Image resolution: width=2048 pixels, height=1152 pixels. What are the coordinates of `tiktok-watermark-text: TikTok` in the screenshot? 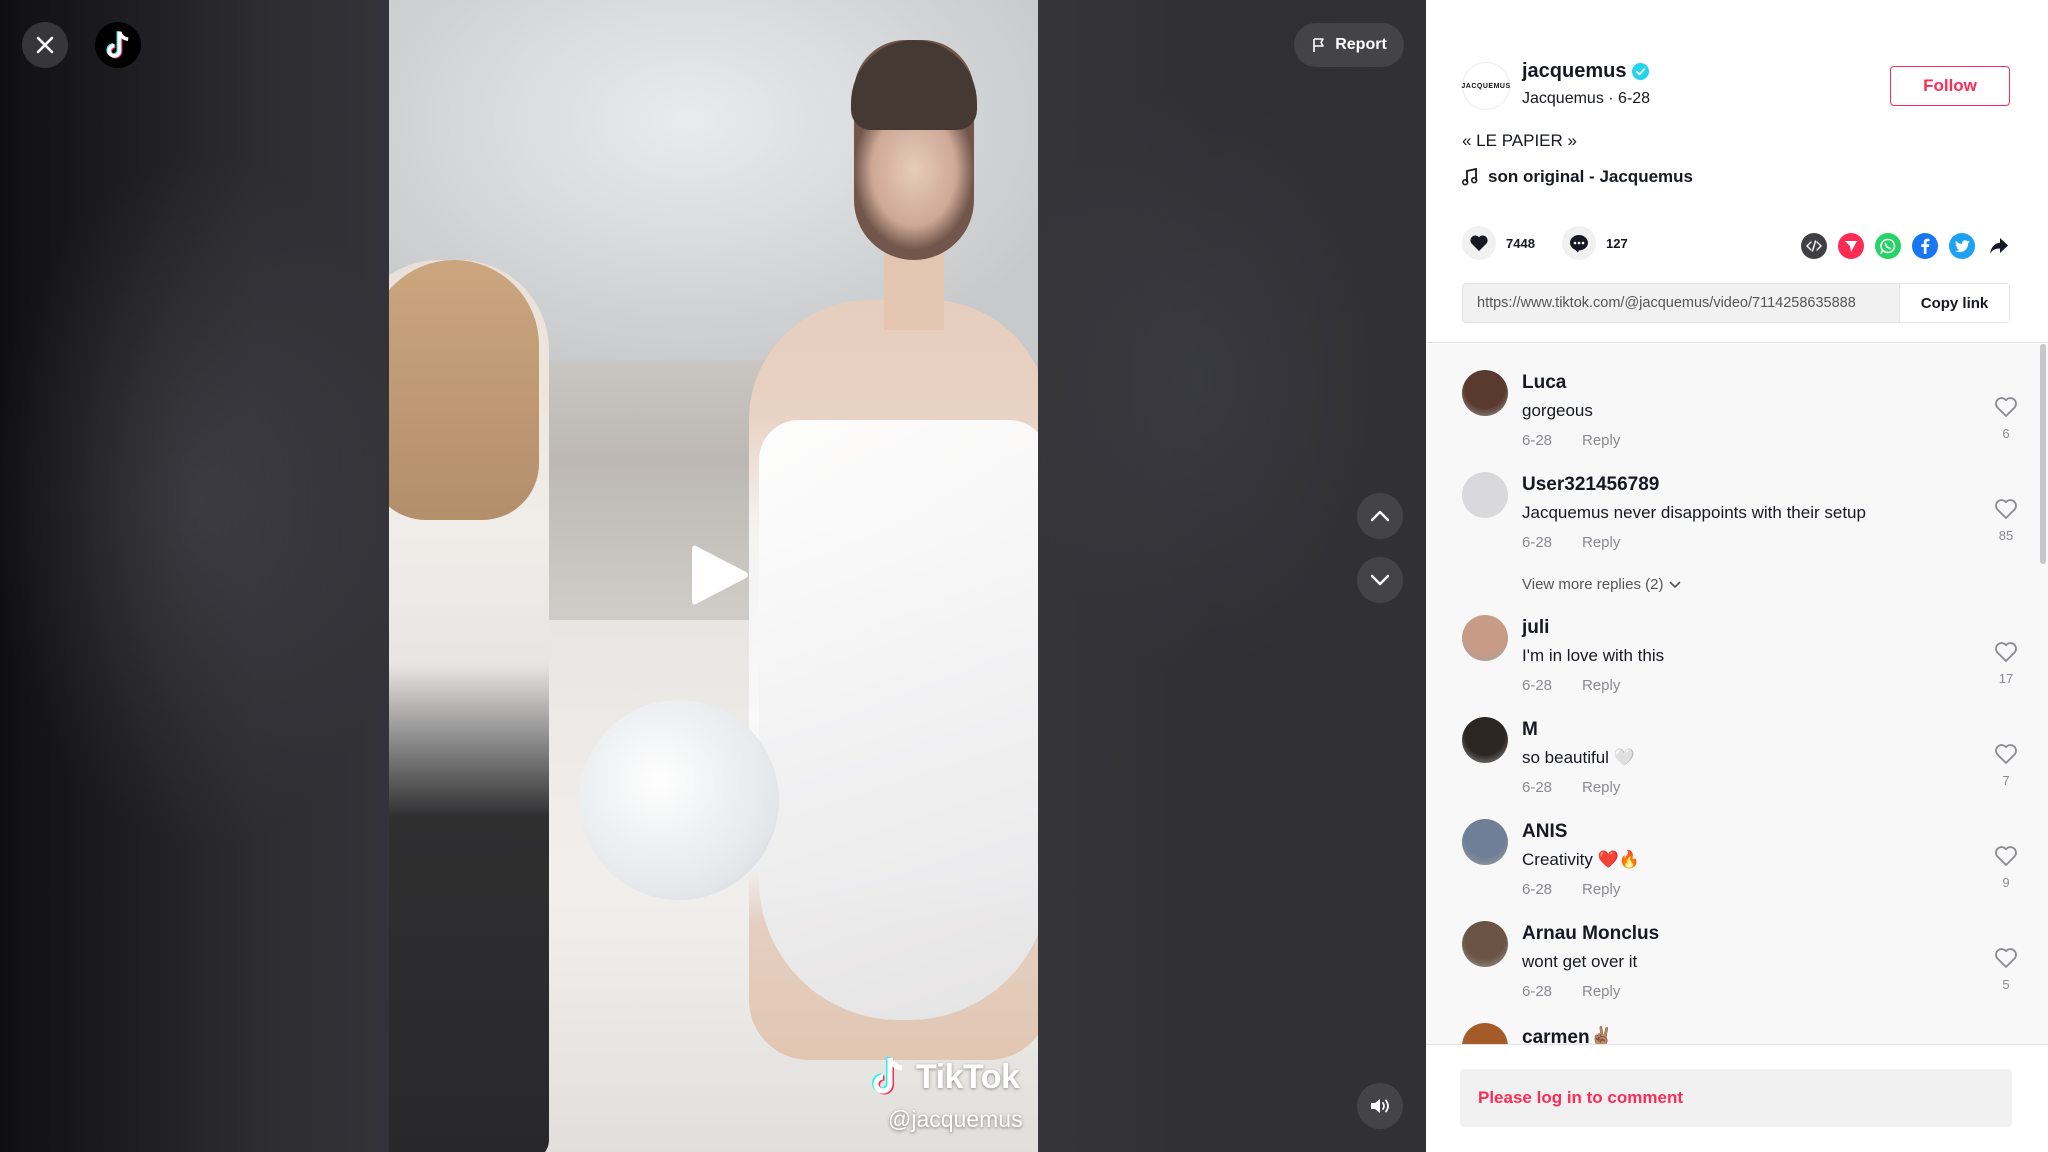 It's located at (968, 1077).